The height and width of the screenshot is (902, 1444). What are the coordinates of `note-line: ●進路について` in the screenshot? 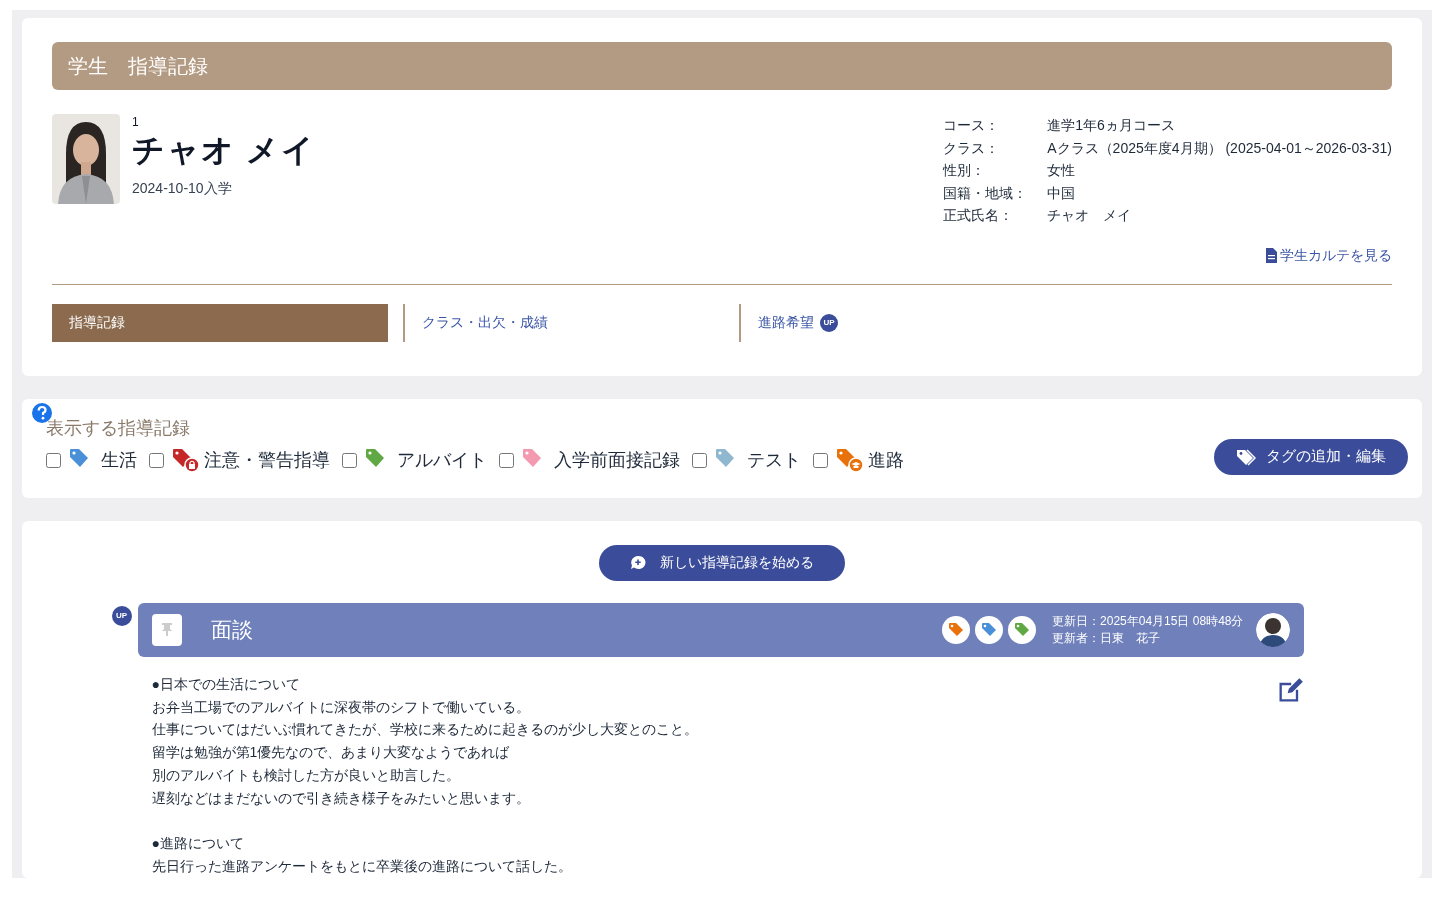 It's located at (197, 844).